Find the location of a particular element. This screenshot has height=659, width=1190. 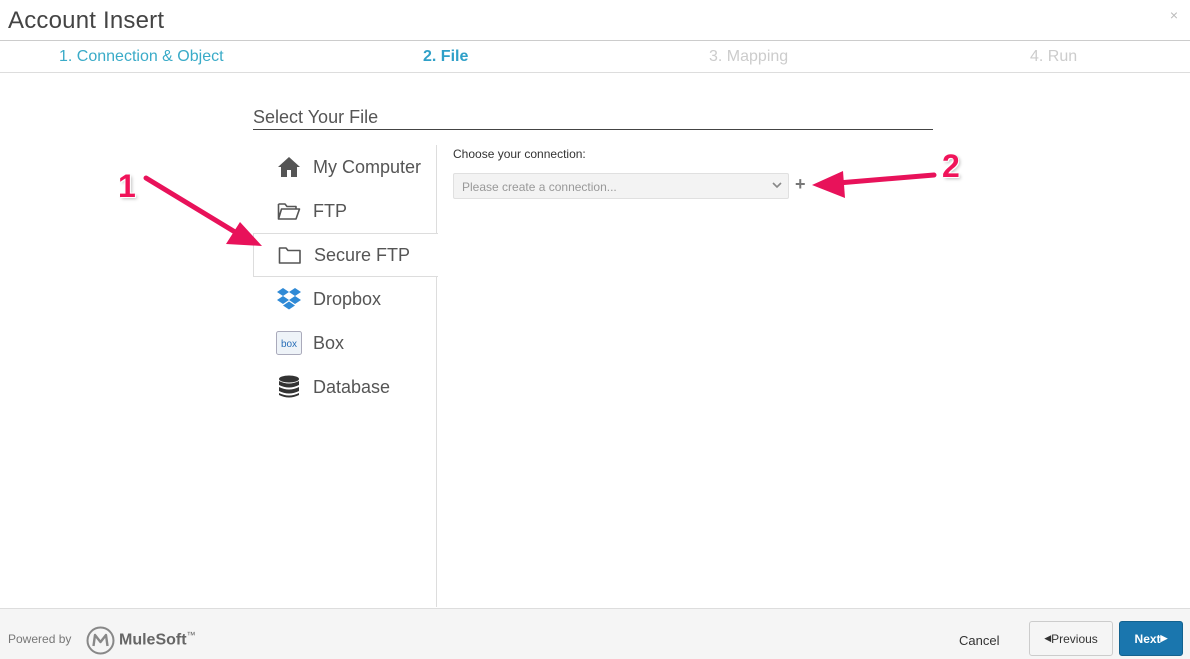

source-label: FTP is located at coordinates (330, 210).